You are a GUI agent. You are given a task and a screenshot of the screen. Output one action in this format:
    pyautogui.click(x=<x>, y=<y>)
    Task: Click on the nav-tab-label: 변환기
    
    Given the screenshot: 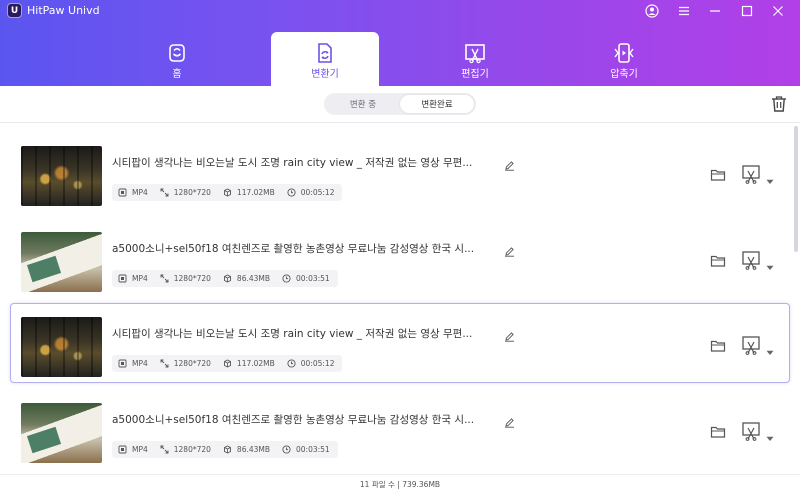 What is the action you would take?
    pyautogui.click(x=325, y=74)
    